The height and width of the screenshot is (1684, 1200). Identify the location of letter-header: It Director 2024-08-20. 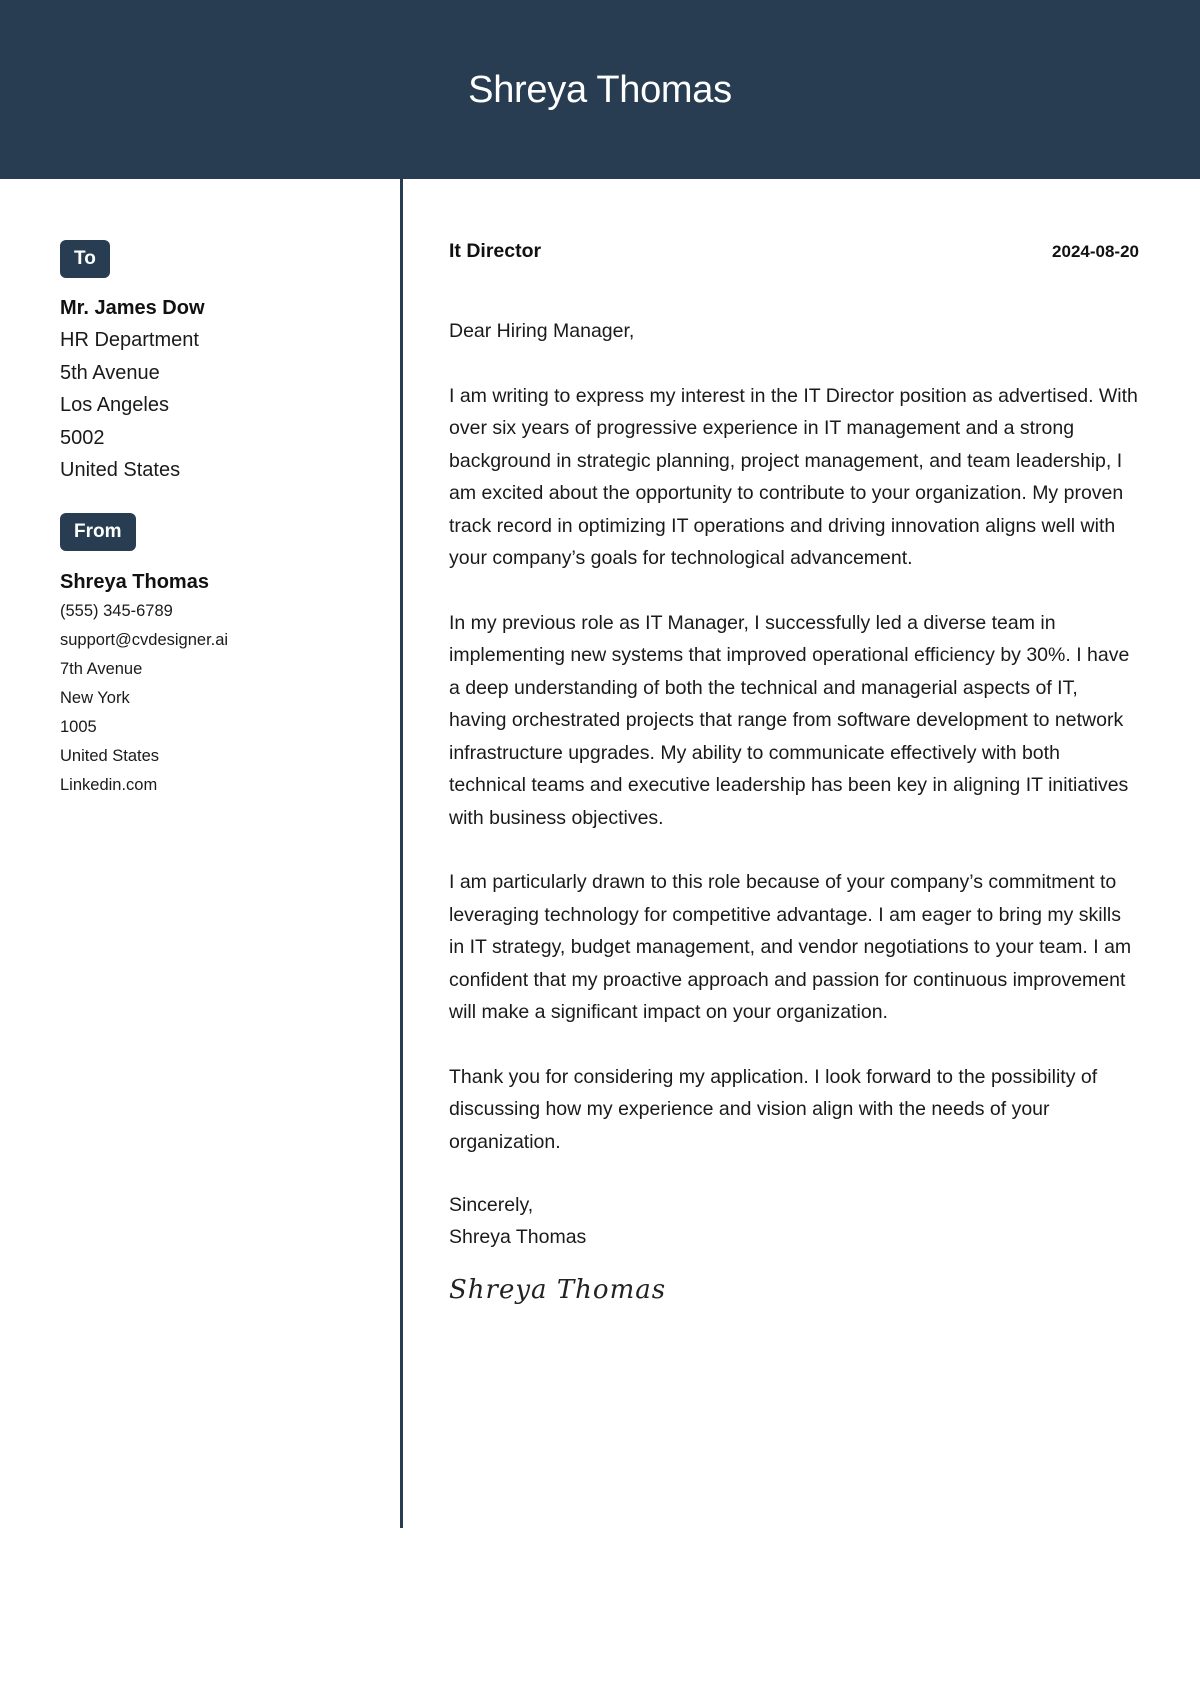
(794, 251).